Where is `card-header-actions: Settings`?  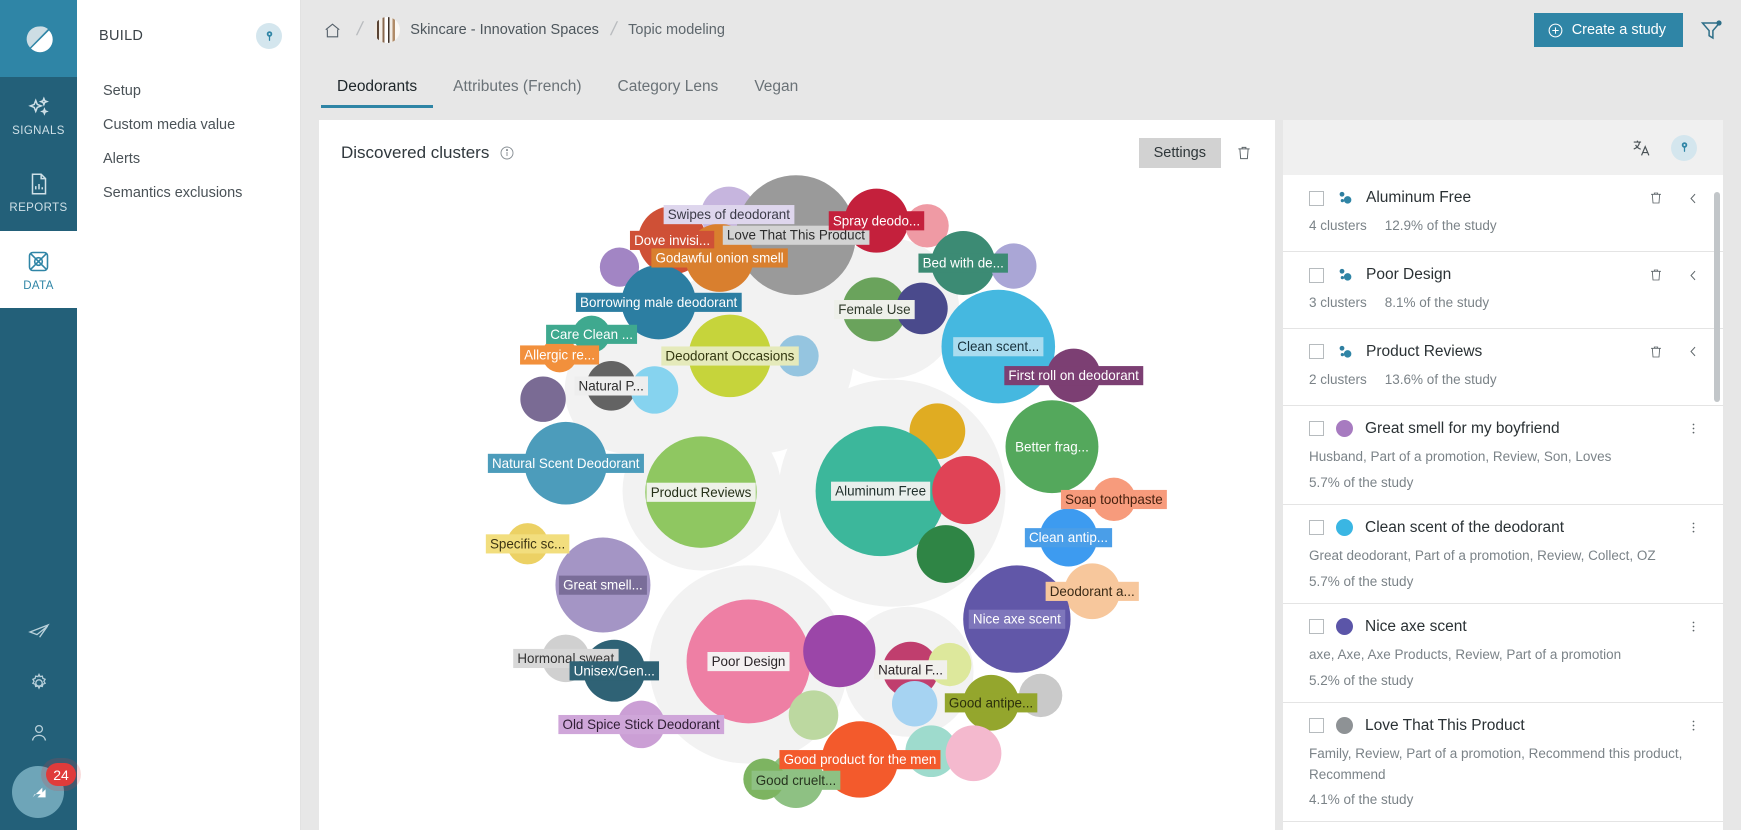 card-header-actions: Settings is located at coordinates (1195, 153).